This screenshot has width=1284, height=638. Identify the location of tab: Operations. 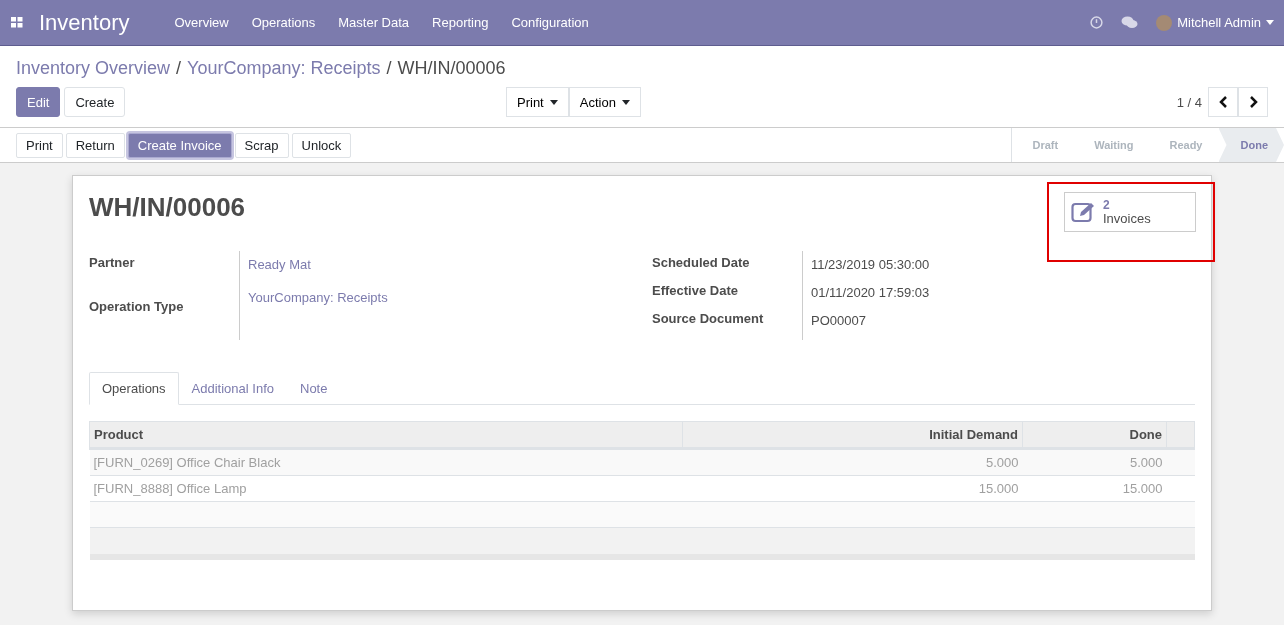
(134, 388).